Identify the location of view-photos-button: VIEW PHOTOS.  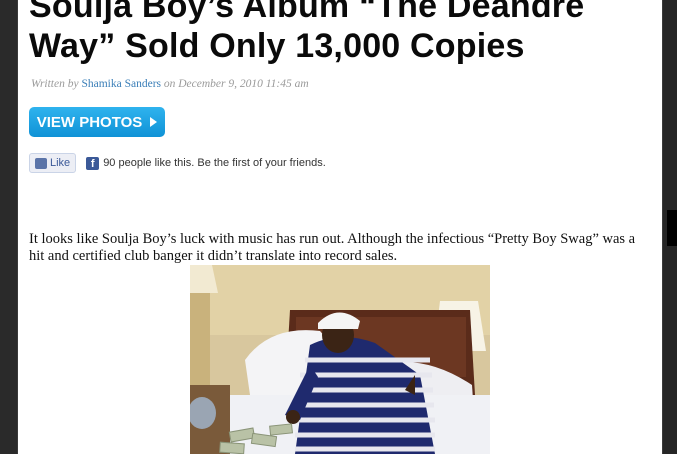
(97, 122).